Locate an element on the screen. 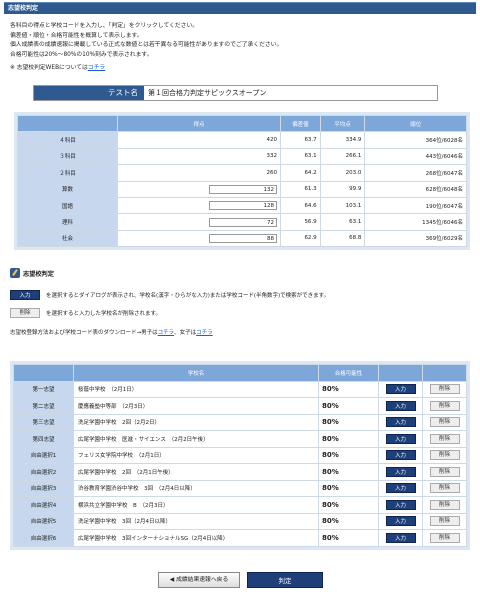 The height and width of the screenshot is (606, 480). girls-download-link: コチラ is located at coordinates (204, 332).